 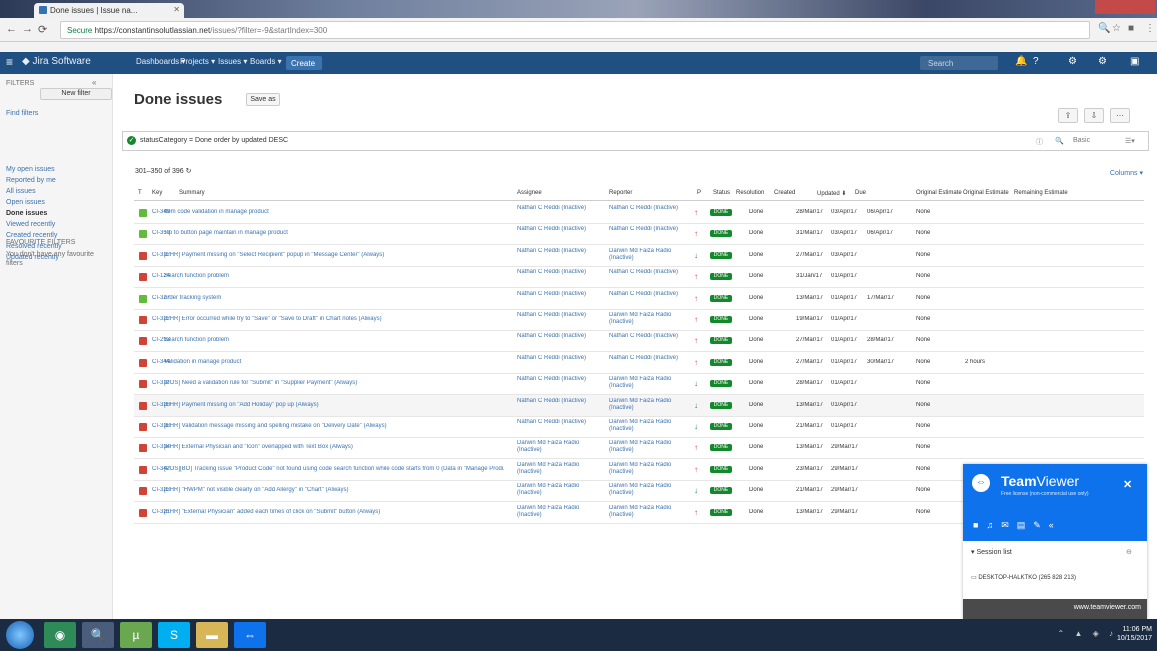 What do you see at coordinates (334, 298) in the screenshot?
I see `issue-summary: order tracking system` at bounding box center [334, 298].